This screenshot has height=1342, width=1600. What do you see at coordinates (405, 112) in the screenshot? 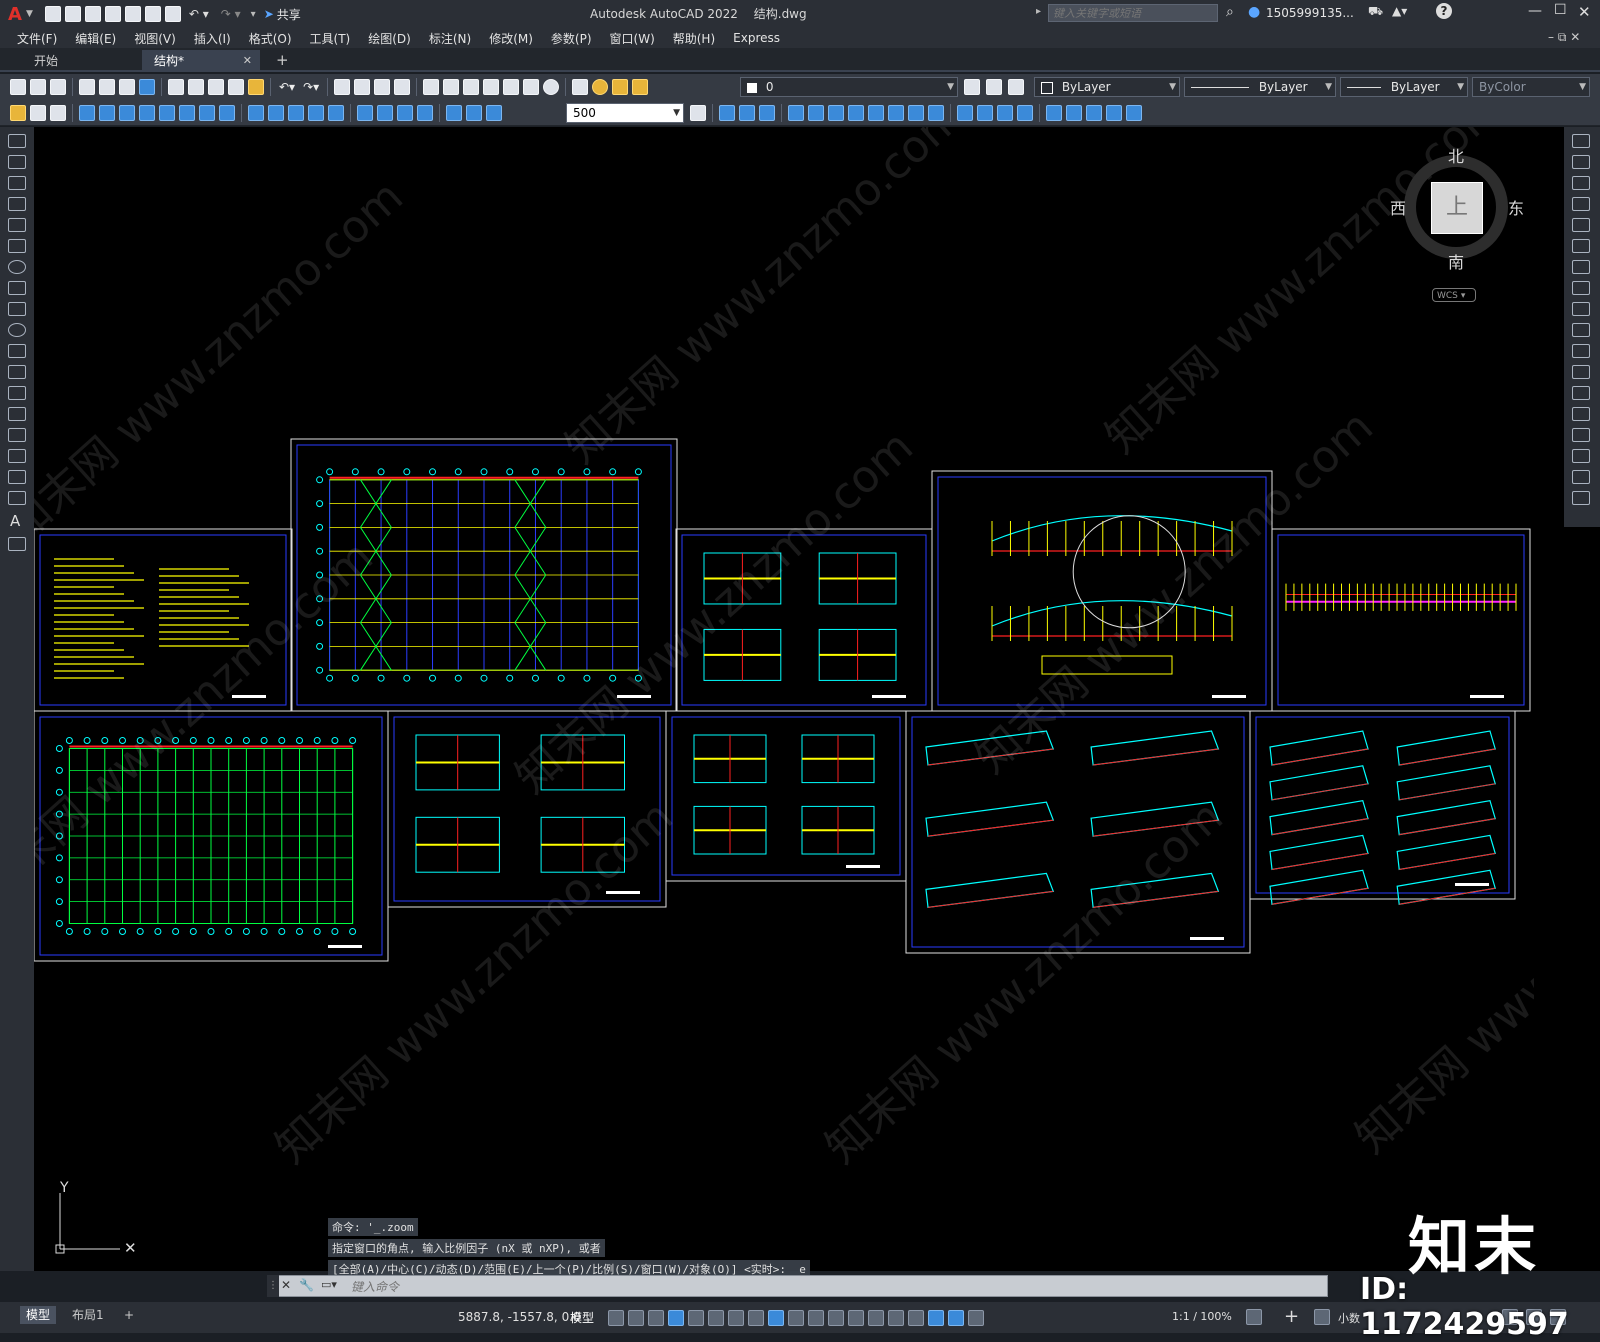
I see `inspection-icon` at bounding box center [405, 112].